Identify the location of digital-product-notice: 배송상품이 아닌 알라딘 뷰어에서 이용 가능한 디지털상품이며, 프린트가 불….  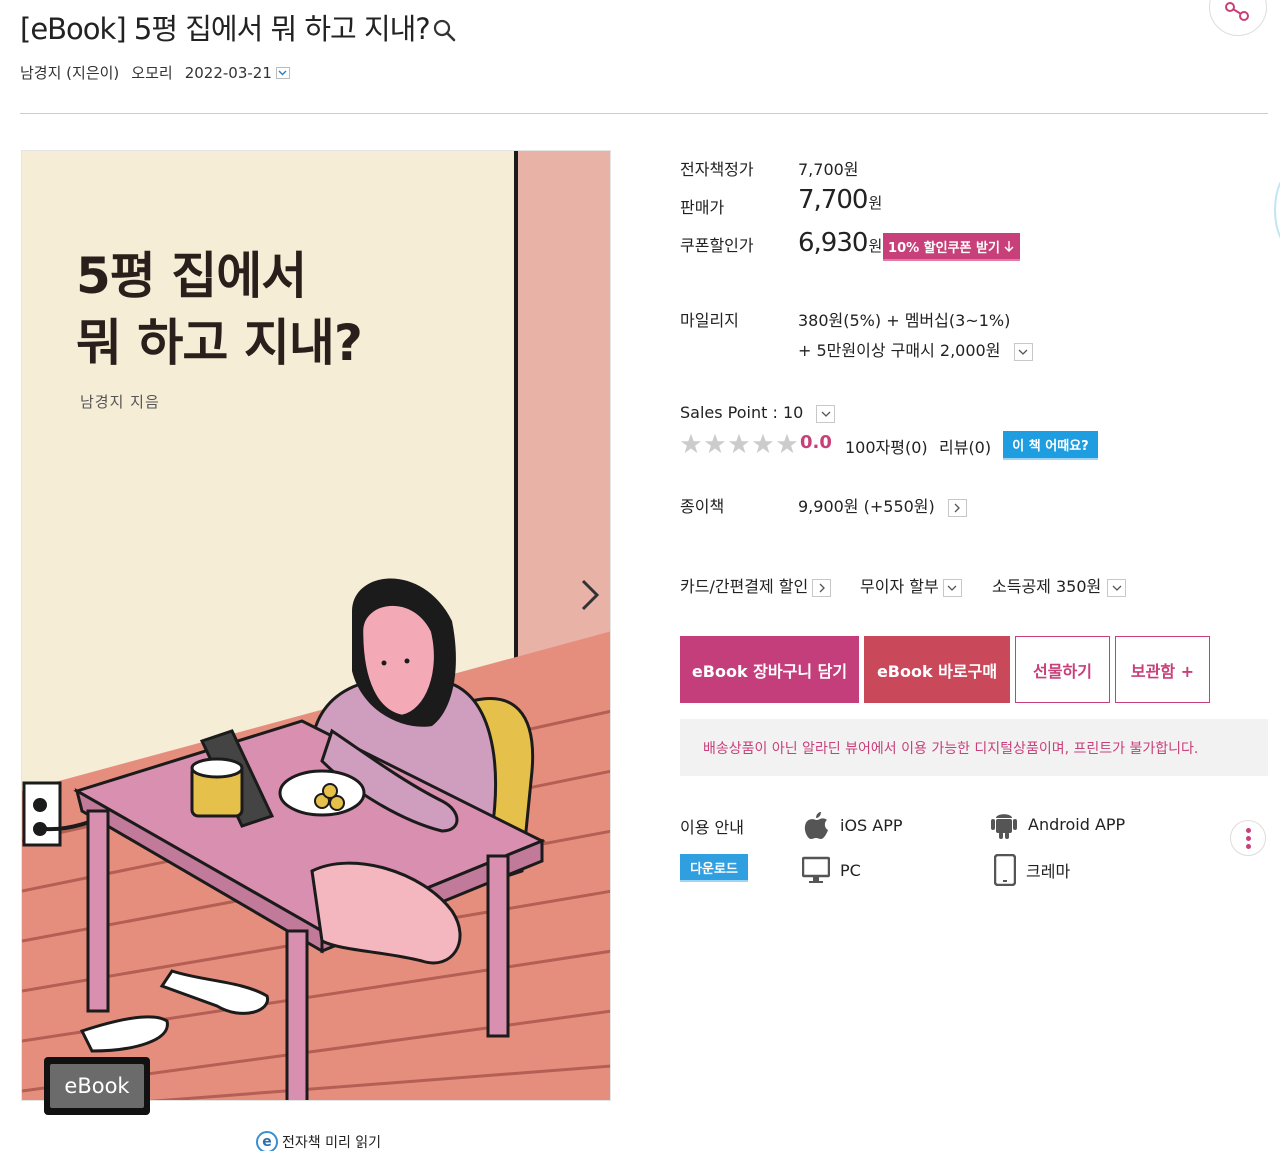
(974, 747).